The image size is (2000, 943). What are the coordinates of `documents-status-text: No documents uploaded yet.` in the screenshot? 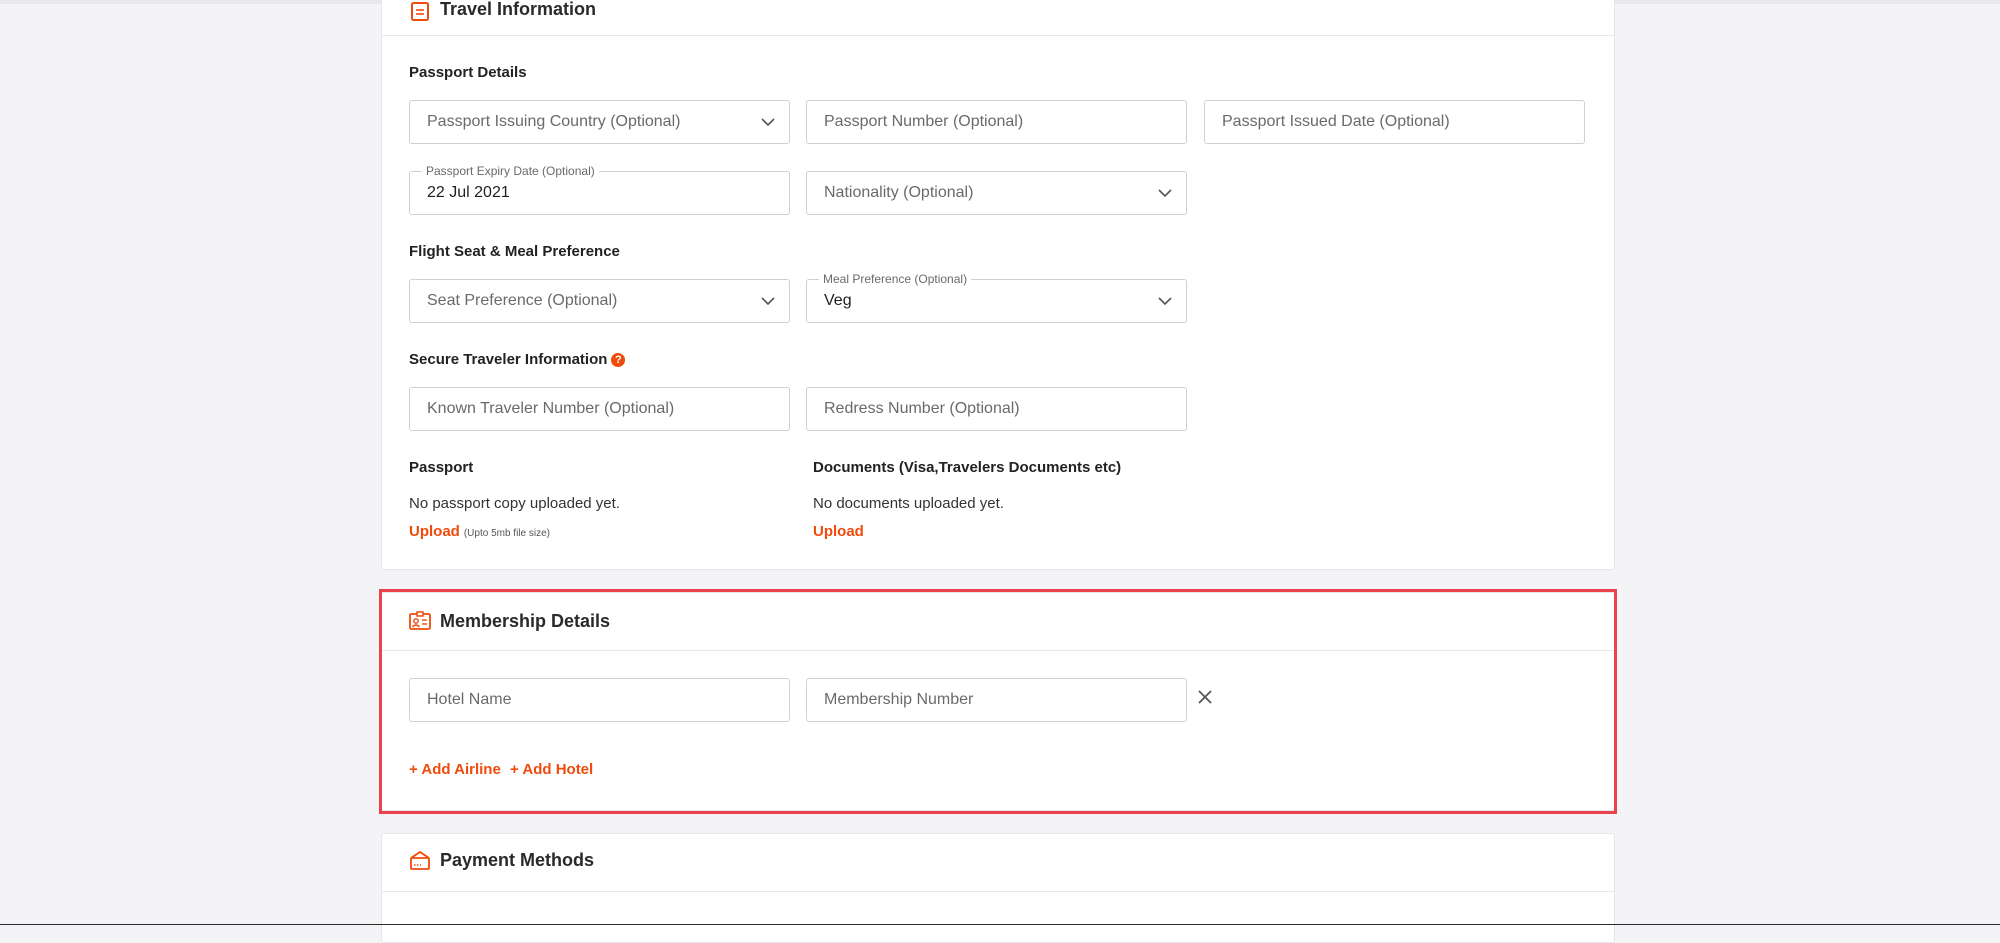 It's located at (908, 503).